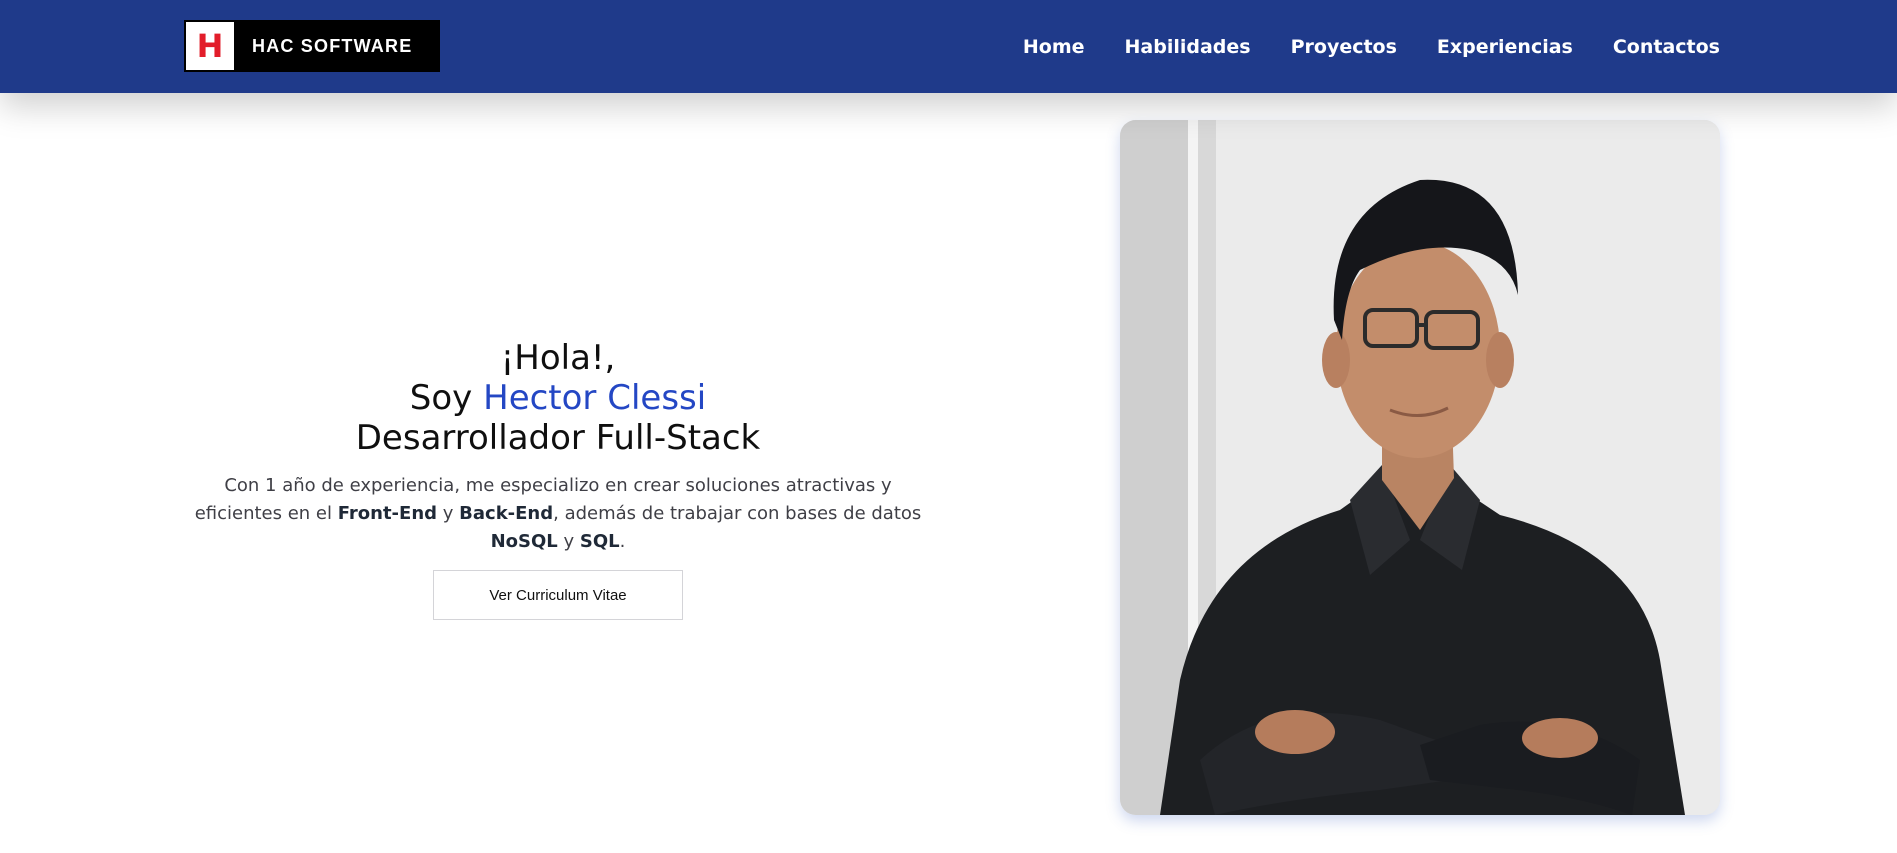 The width and height of the screenshot is (1897, 853). What do you see at coordinates (558, 358) in the screenshot?
I see `hero-greeting: ¡Hola!,` at bounding box center [558, 358].